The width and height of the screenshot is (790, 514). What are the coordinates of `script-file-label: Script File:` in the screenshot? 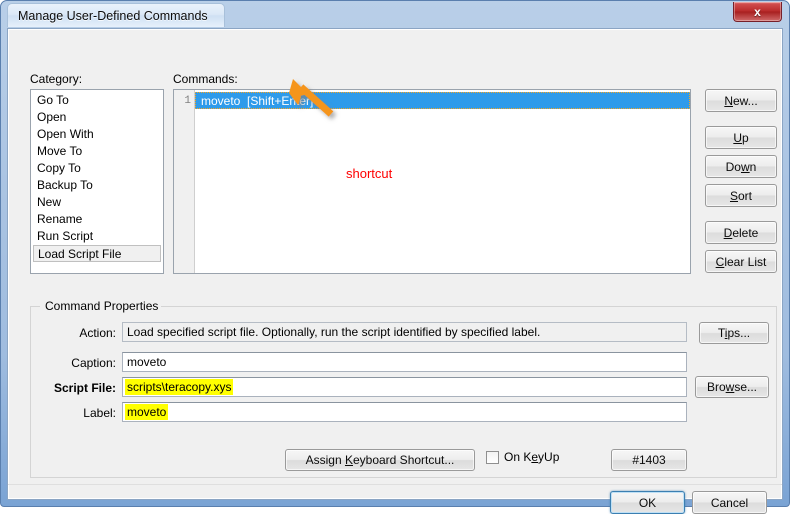 It's located at (84, 388).